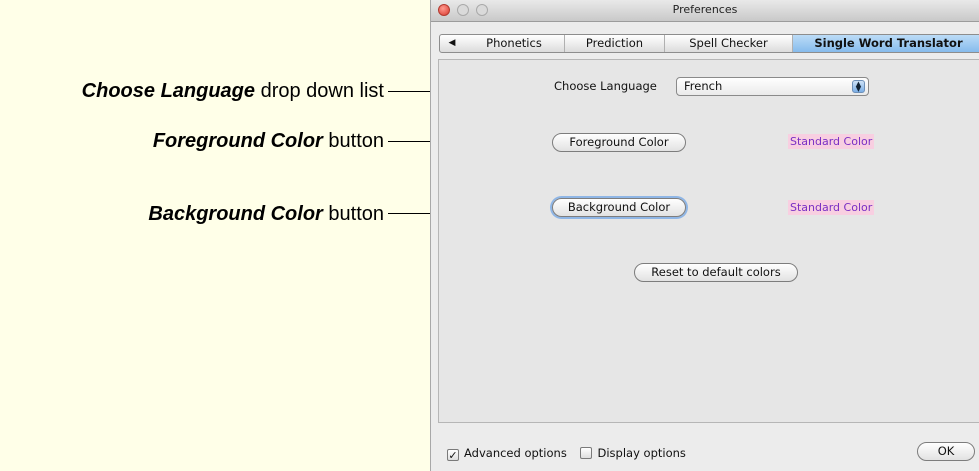 The image size is (979, 471). Describe the element at coordinates (168, 91) in the screenshot. I see `annotation-bold: Choose Language` at that location.